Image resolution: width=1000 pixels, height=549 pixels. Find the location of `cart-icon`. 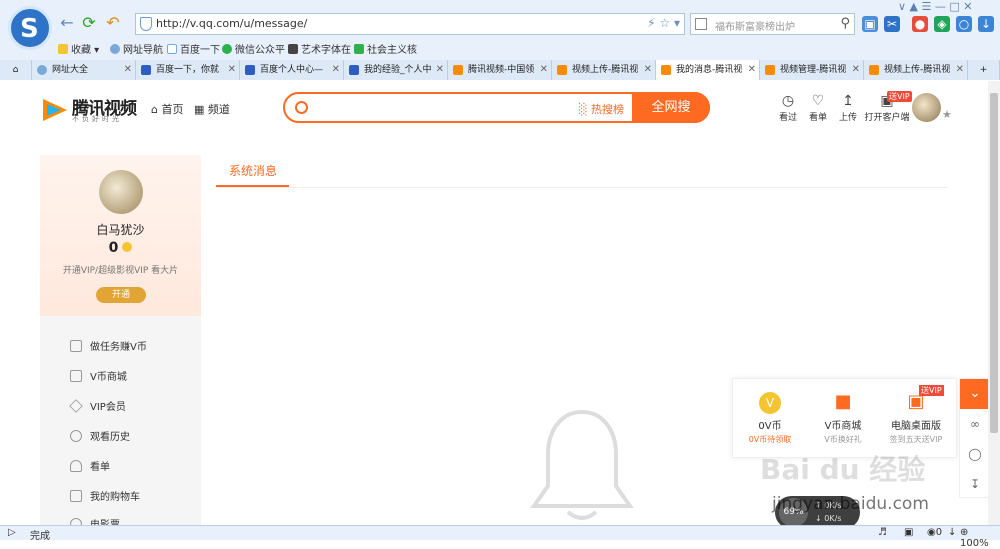

cart-icon is located at coordinates (76, 496).